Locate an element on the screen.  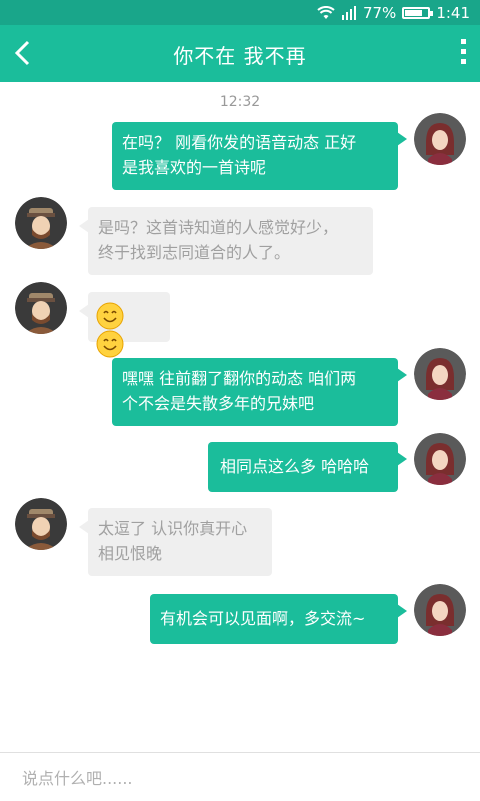
message-bubble-incoming: 太逗了 认识你真开心 相见恨晚 is located at coordinates (175, 542).